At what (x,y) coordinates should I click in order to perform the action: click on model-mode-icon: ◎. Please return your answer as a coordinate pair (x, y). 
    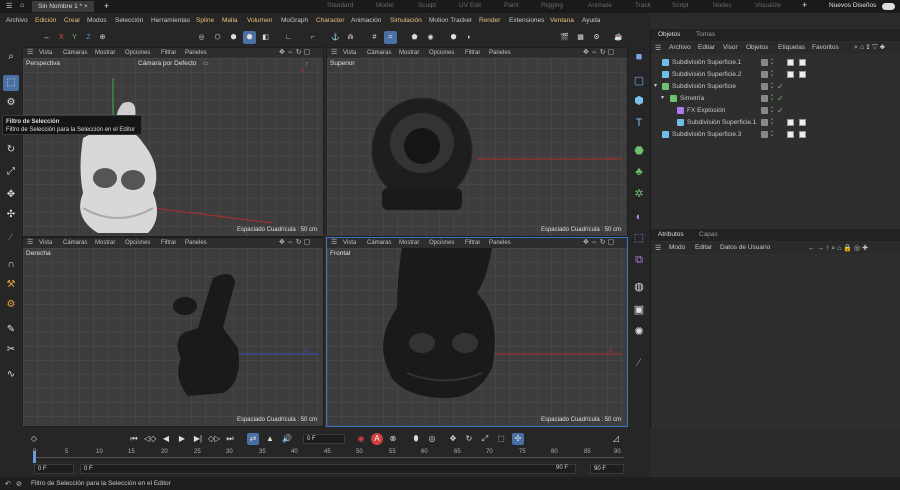
    Looking at the image, I should click on (201, 37).